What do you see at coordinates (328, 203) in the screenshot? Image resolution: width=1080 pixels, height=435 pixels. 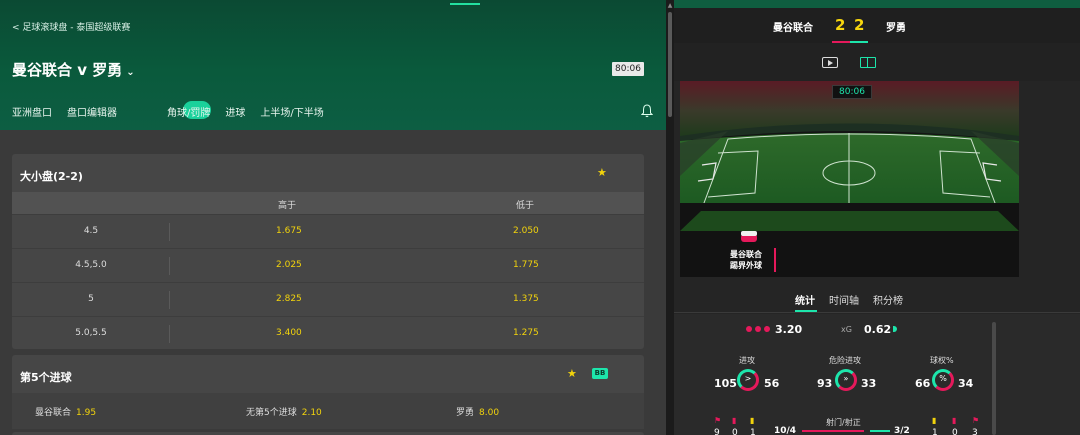 I see `totals-column-header: 高于 低于` at bounding box center [328, 203].